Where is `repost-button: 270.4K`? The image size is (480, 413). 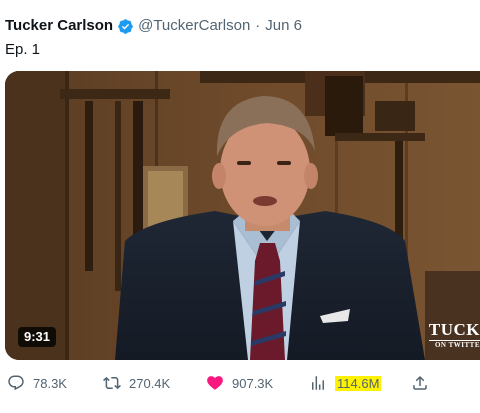
repost-button: 270.4K is located at coordinates (136, 383).